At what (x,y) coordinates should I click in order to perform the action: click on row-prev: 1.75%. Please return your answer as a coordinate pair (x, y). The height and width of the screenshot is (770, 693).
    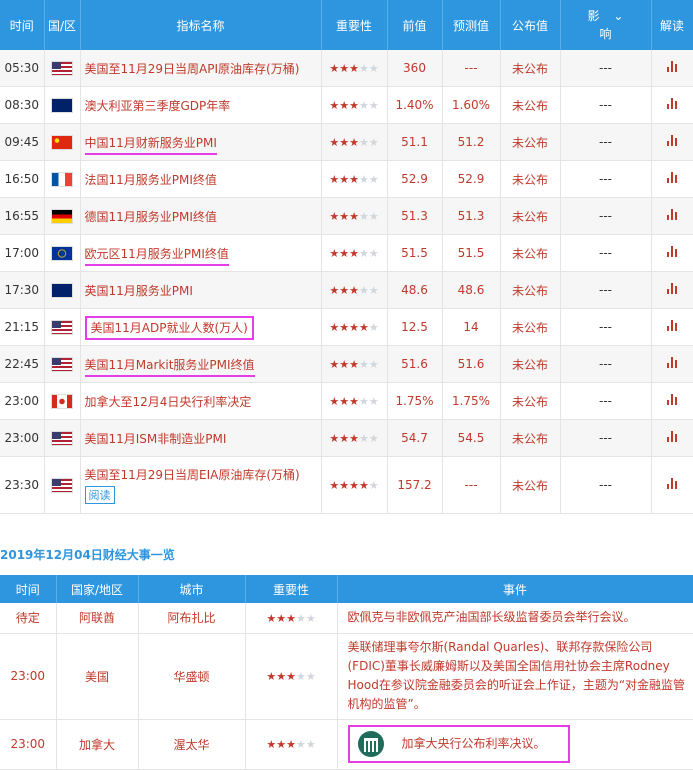
    Looking at the image, I should click on (415, 401).